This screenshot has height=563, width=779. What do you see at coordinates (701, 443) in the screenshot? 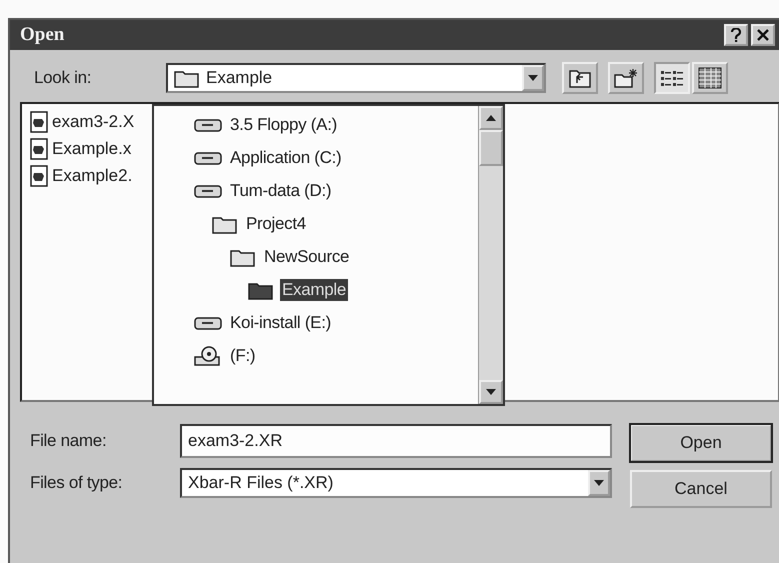
I see `open-button: Open` at bounding box center [701, 443].